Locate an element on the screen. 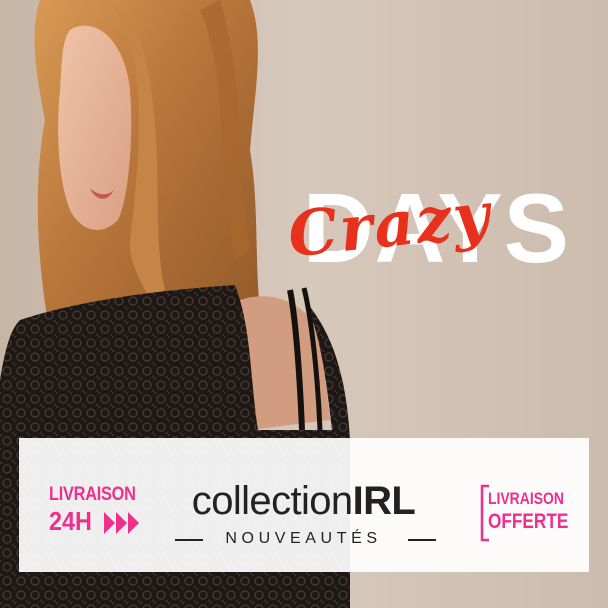 The width and height of the screenshot is (608, 608). delivery-24h-badge: LIVRAISON 24H is located at coordinates (99, 514).